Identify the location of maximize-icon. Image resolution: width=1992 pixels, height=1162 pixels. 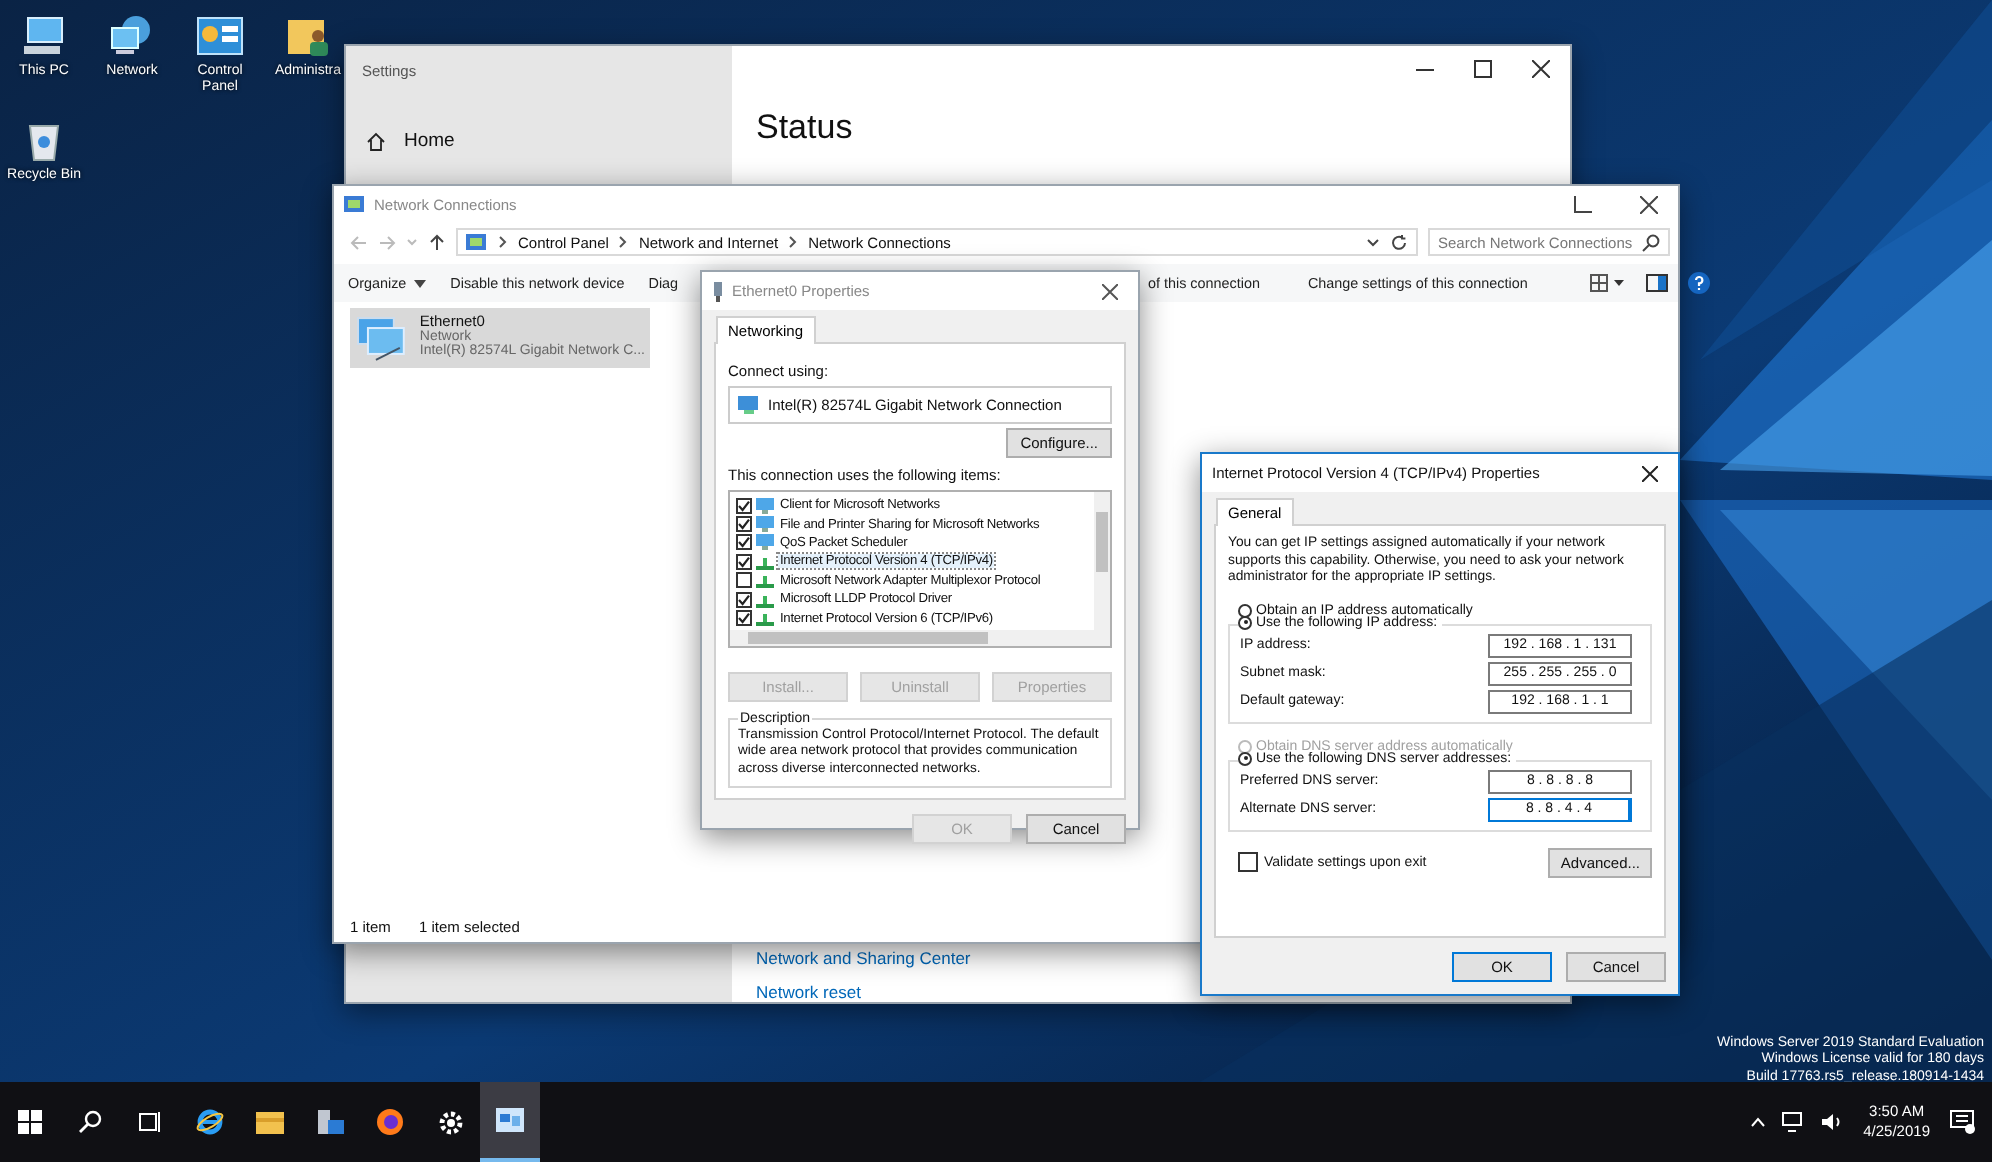
(1483, 69).